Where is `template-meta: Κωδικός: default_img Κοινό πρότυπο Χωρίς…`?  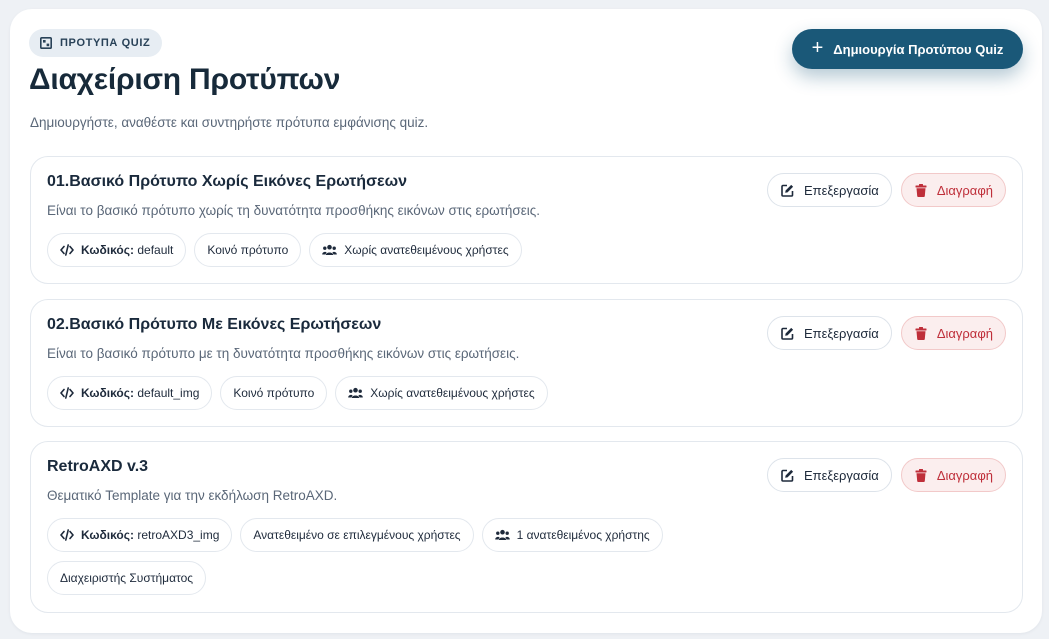 template-meta: Κωδικός: default_img Κοινό πρότυπο Χωρίς… is located at coordinates (297, 393).